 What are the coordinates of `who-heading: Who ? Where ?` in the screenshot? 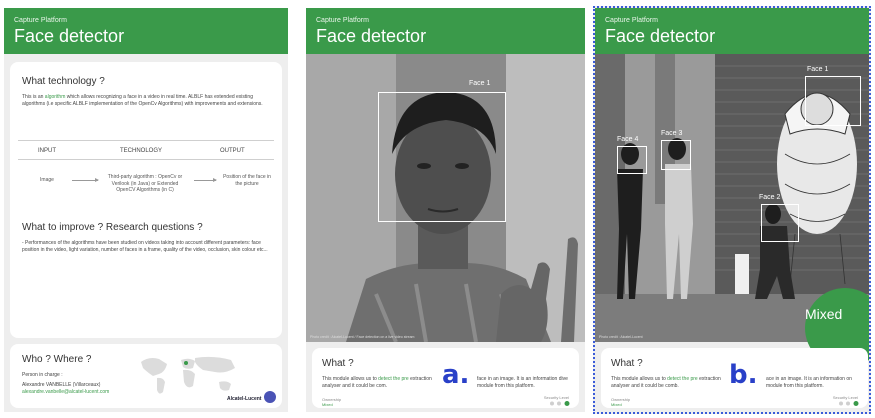 It's located at (57, 359).